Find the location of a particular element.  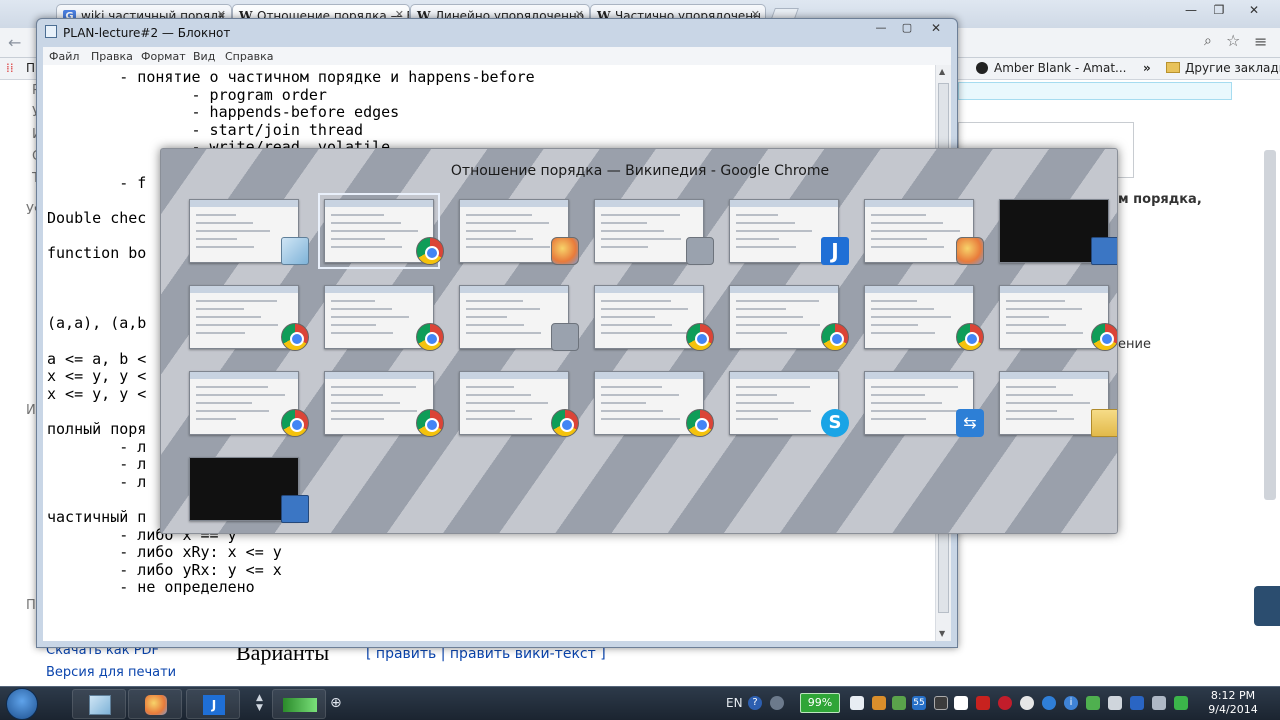

taskbar-scroll-icon: ▲ ▼ is located at coordinates (259, 703).